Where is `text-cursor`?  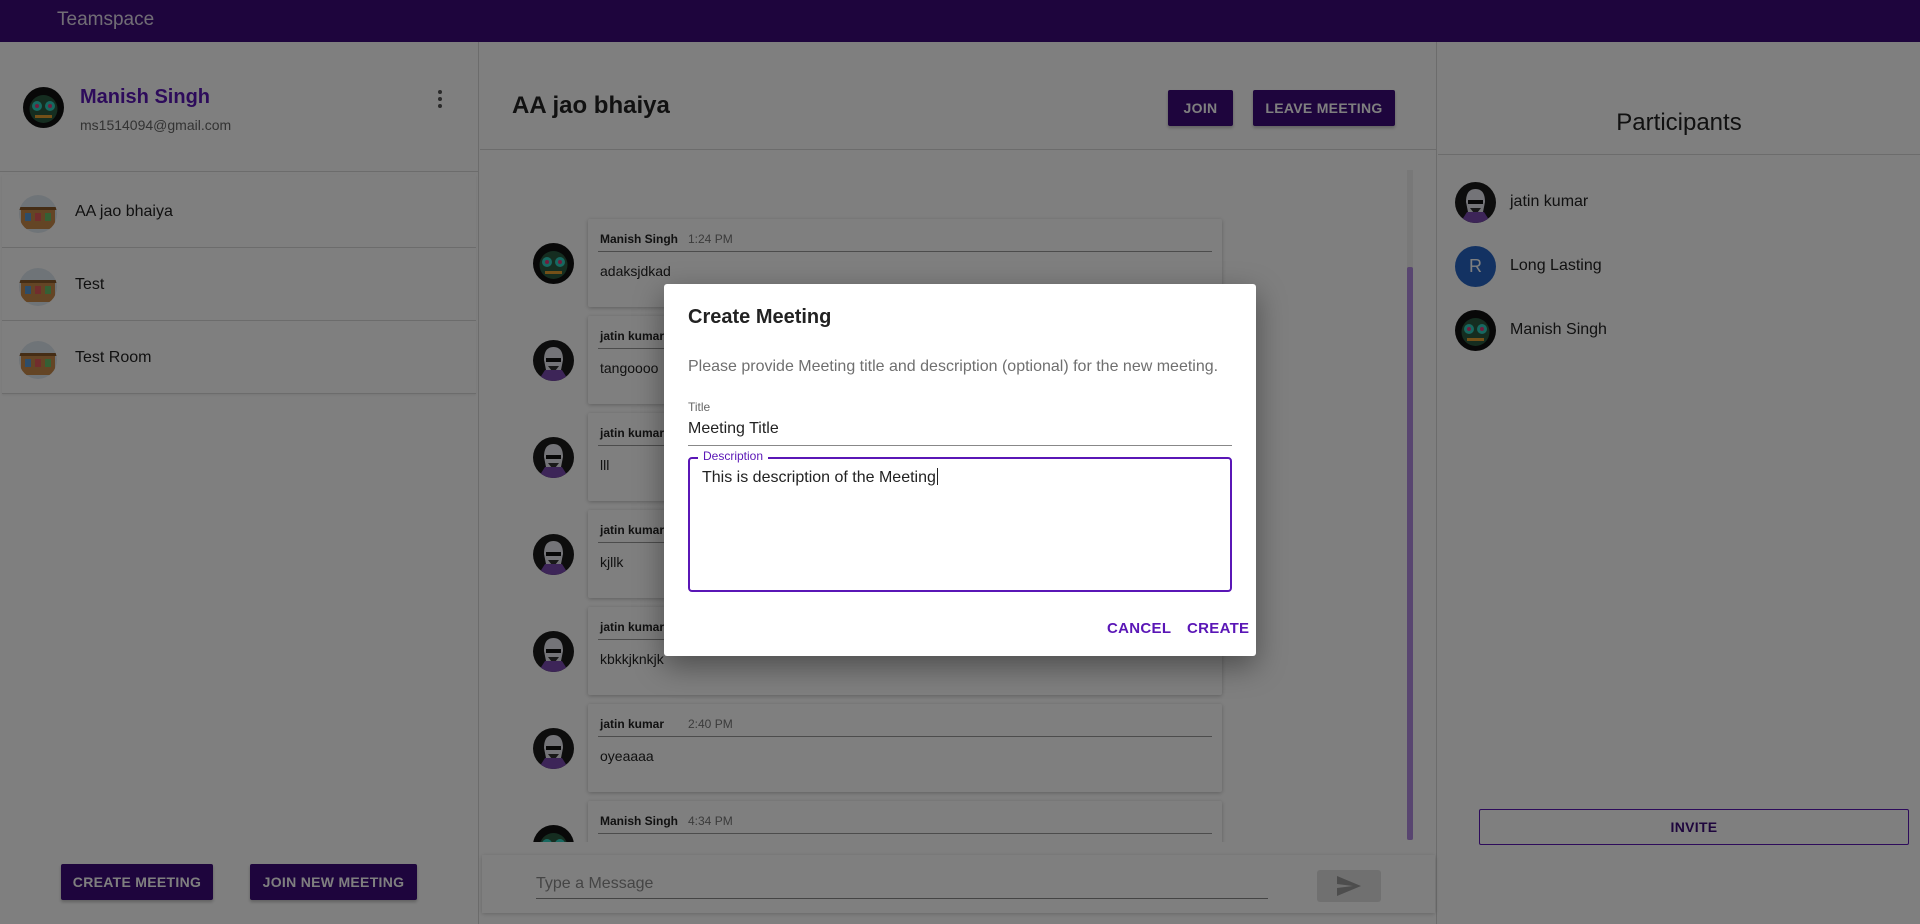 text-cursor is located at coordinates (937, 476).